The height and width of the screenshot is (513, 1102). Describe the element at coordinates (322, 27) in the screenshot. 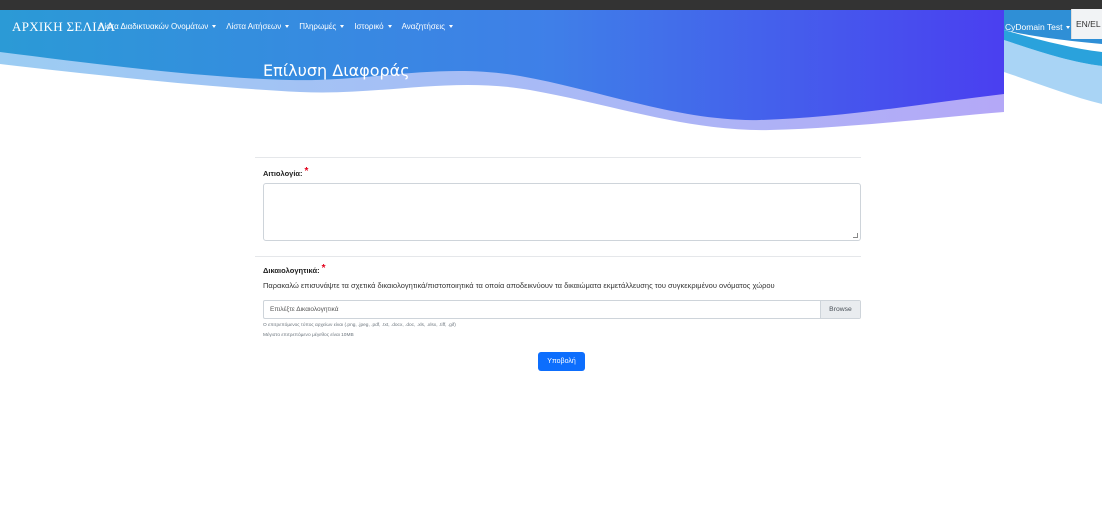

I see `nav-payments: Πληρωμές` at that location.